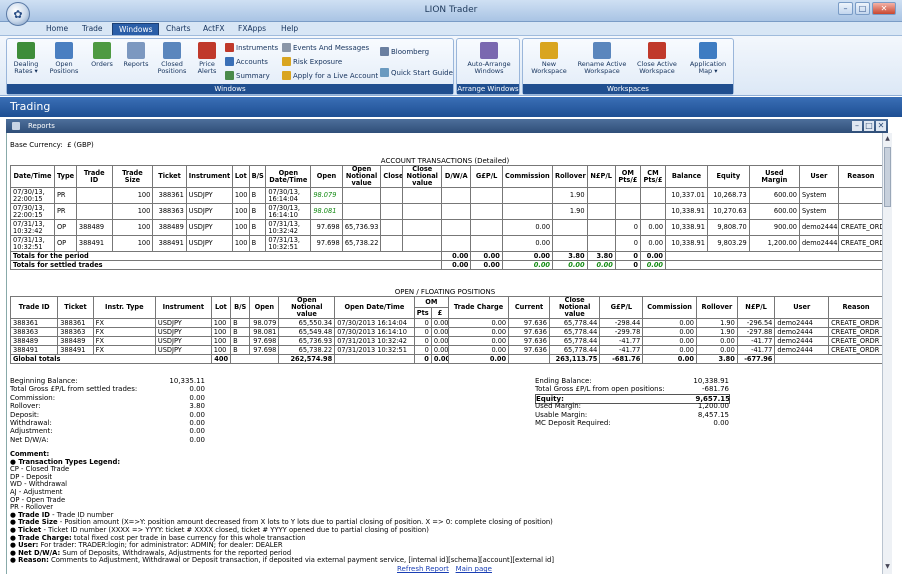 This screenshot has height=574, width=902. Describe the element at coordinates (289, 29) in the screenshot. I see `menu-help: Help` at that location.